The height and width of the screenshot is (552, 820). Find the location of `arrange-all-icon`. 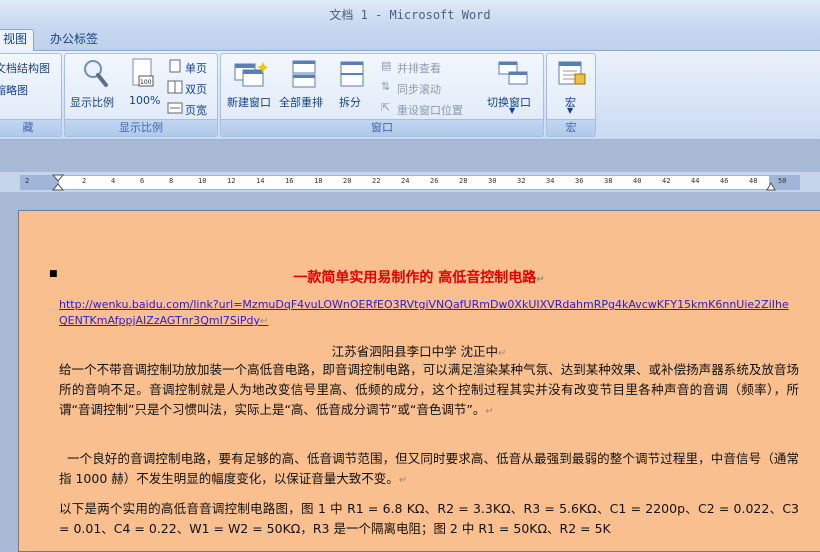

arrange-all-icon is located at coordinates (304, 74).